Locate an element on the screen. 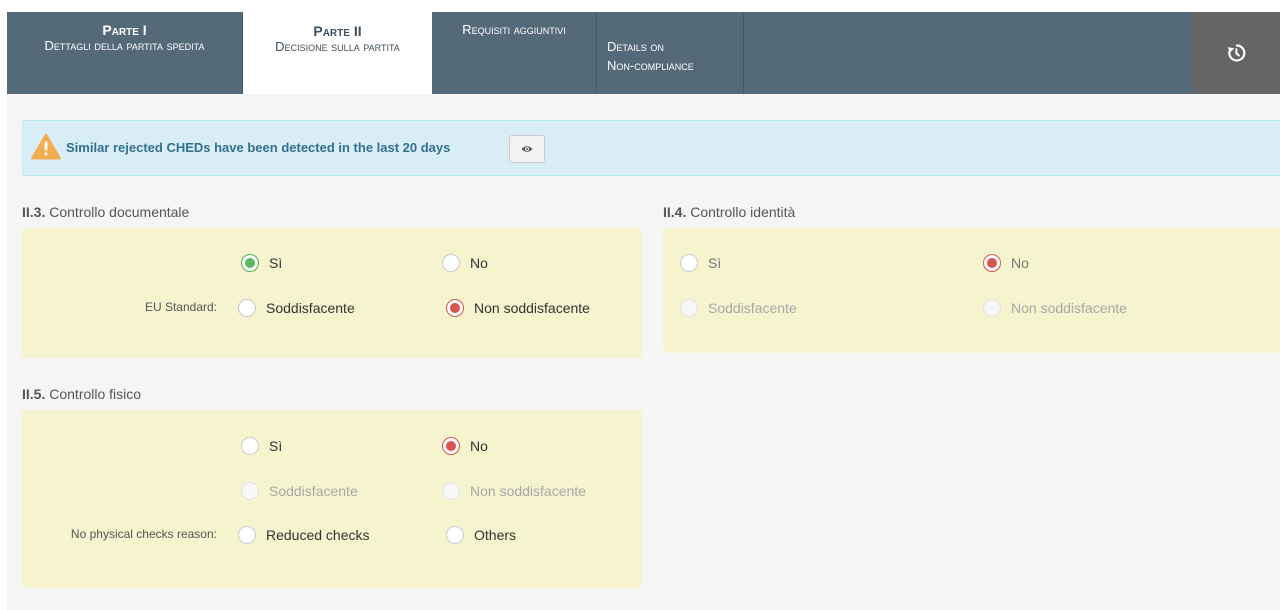 This screenshot has height=610, width=1280. eu-not-satisfactory-option: Non soddisfacente is located at coordinates (518, 308).